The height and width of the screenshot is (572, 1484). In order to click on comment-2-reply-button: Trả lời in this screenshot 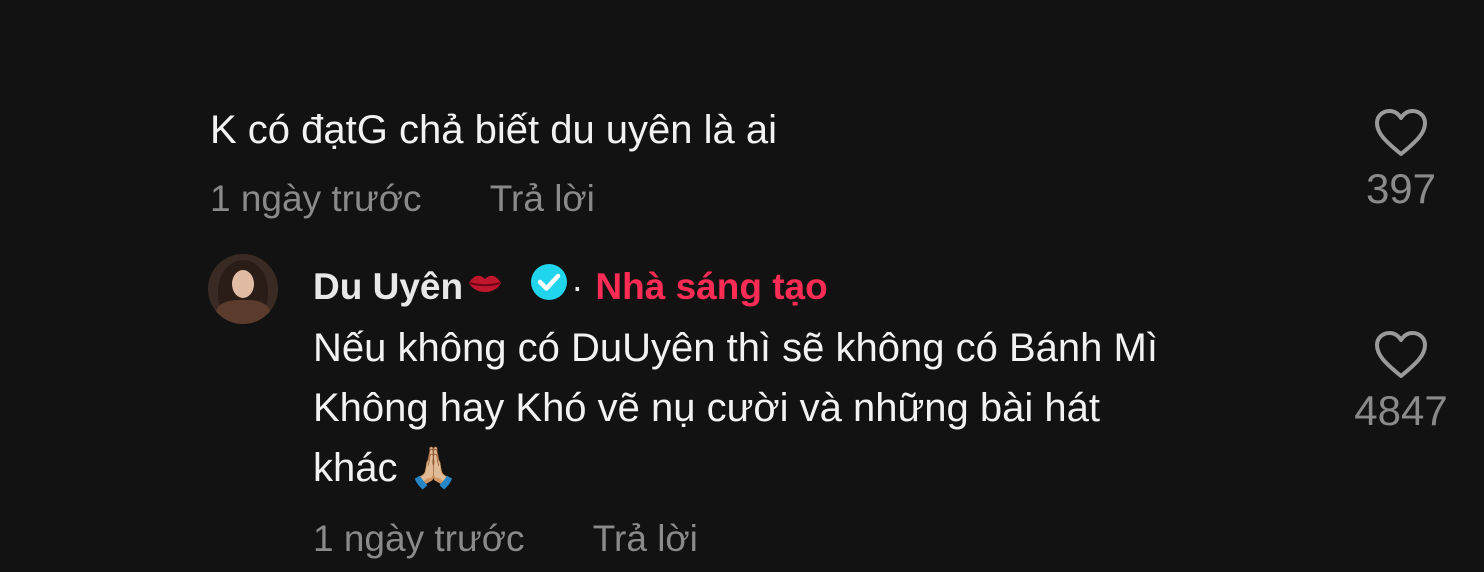, I will do `click(645, 539)`.